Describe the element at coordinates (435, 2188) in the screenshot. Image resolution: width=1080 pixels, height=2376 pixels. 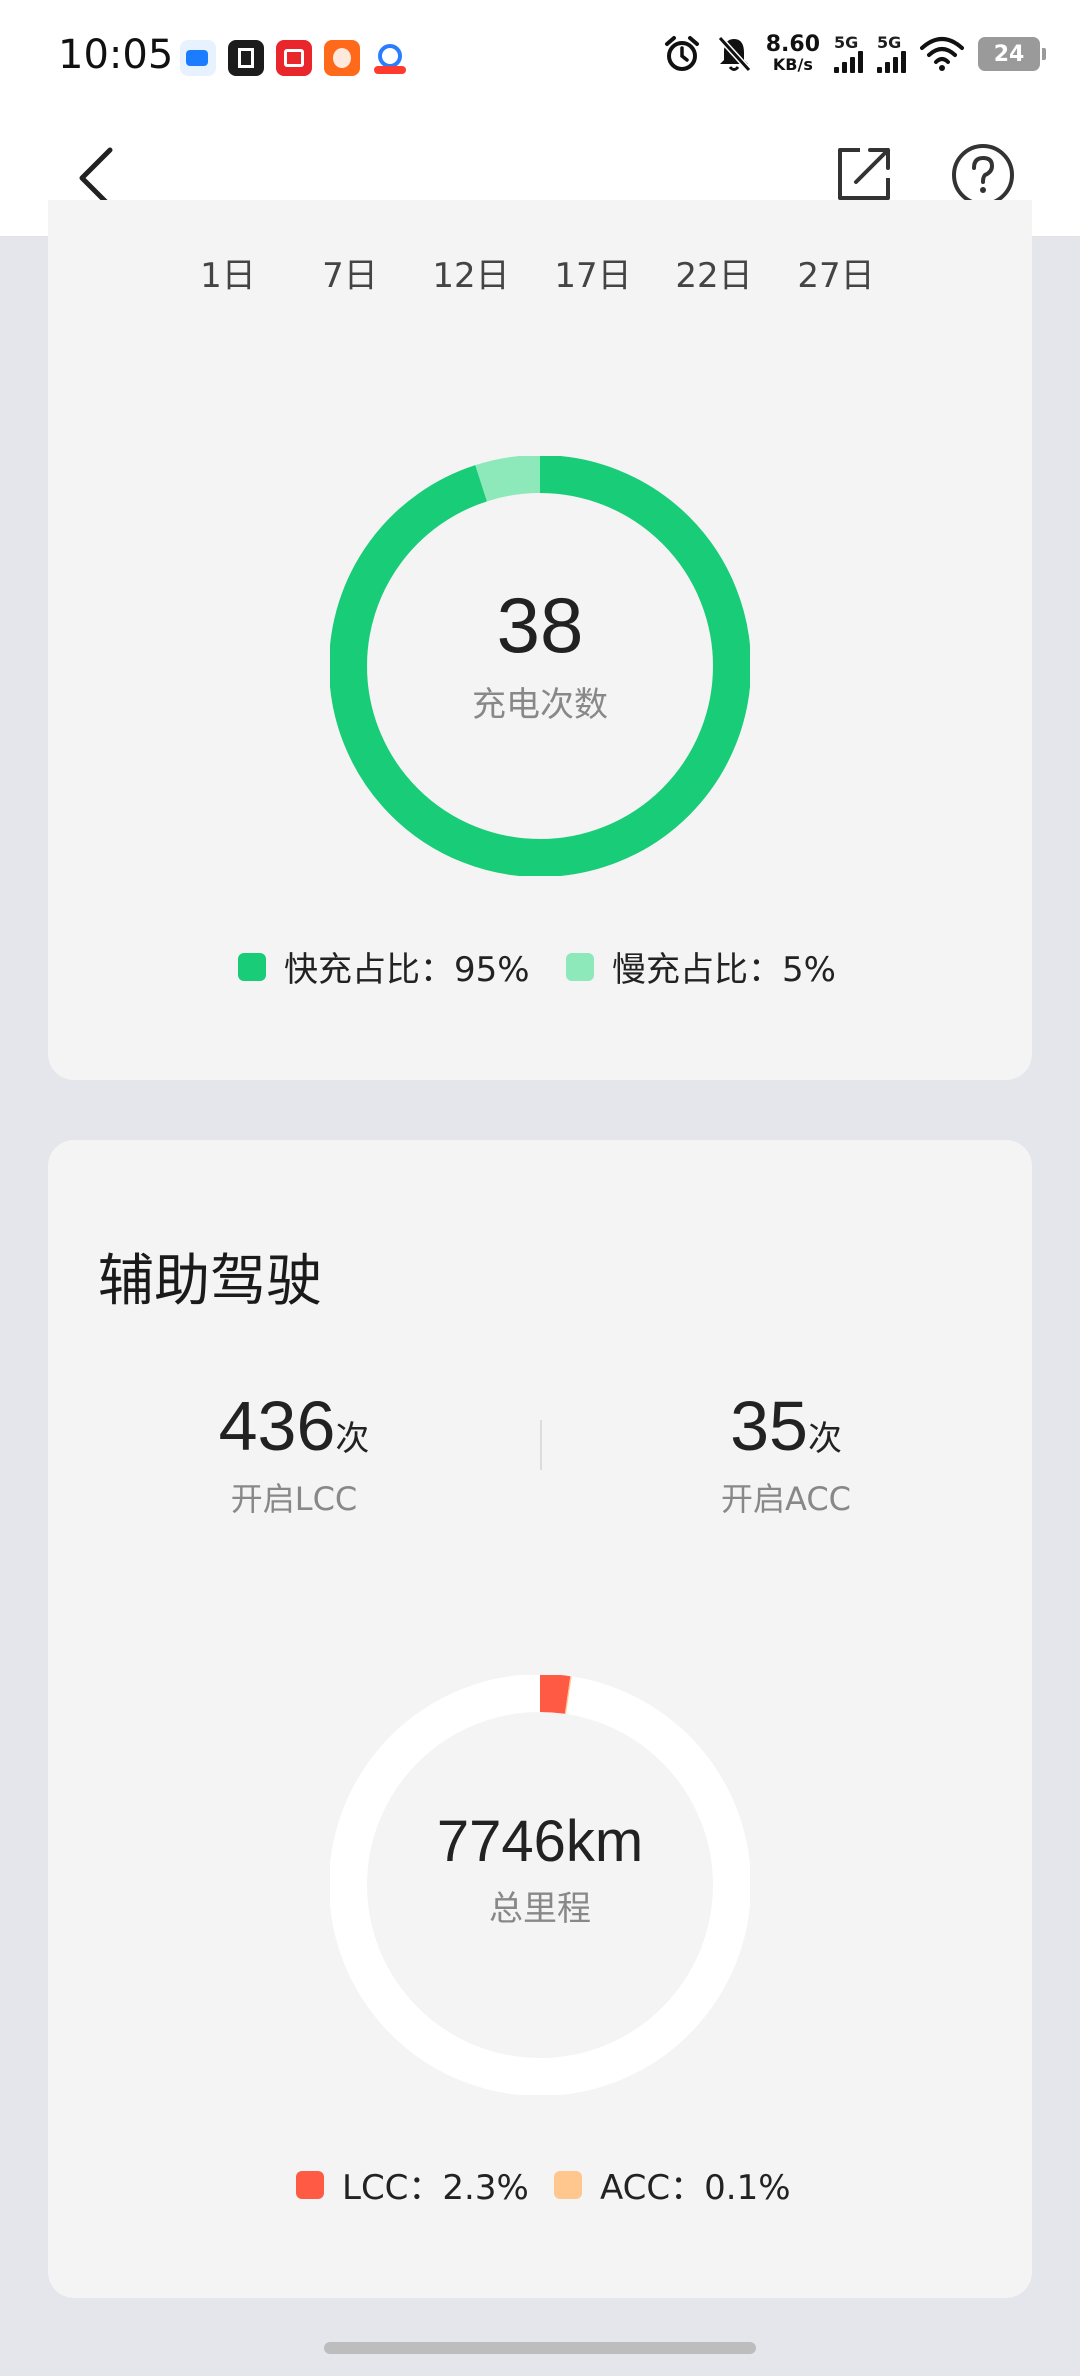
I see `lcc-legend-text: LCC：2.3%` at that location.